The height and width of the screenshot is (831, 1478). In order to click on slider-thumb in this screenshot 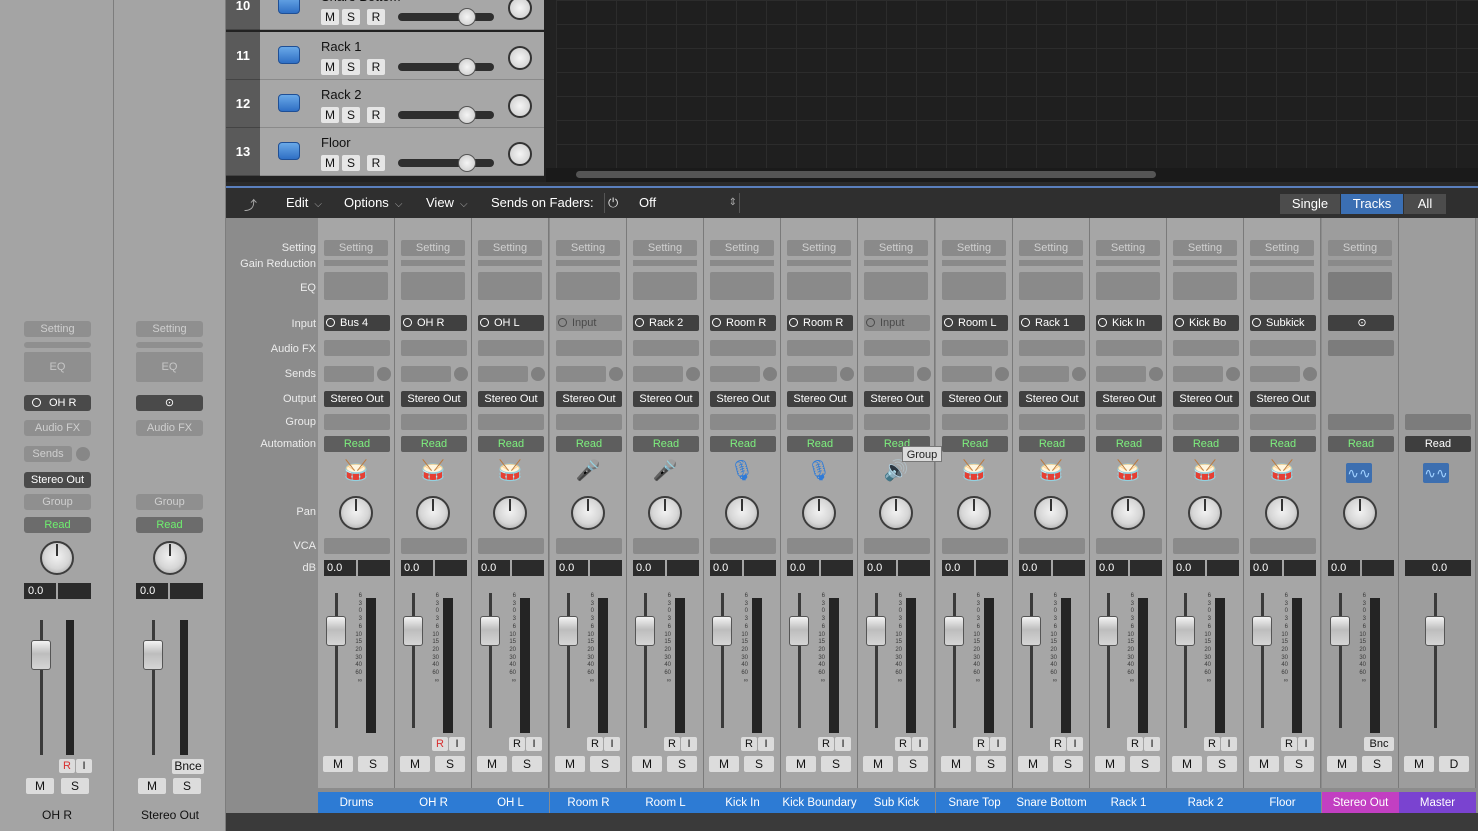, I will do `click(467, 17)`.